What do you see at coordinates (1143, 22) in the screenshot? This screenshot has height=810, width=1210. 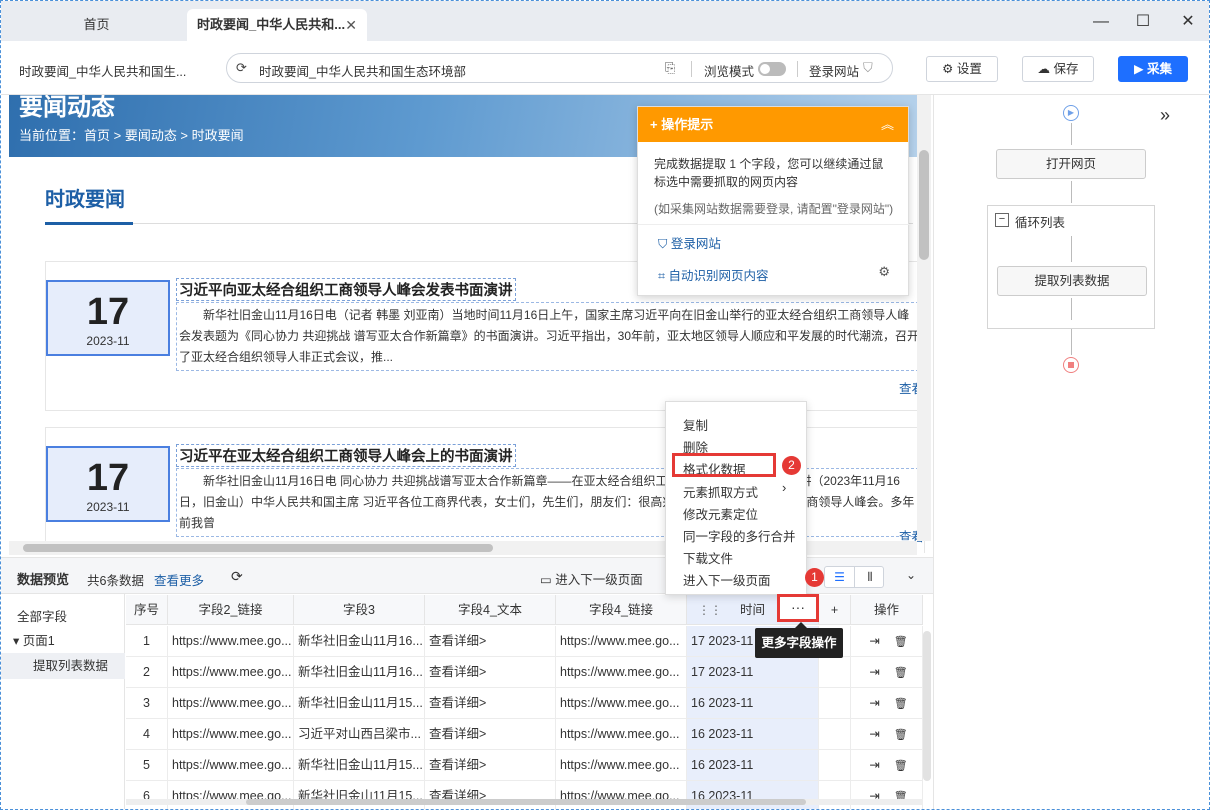 I see `maximize-icon: ☐` at bounding box center [1143, 22].